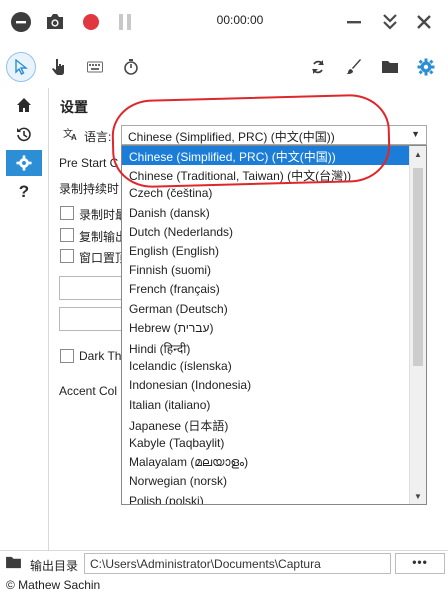 The width and height of the screenshot is (448, 602). I want to click on language-option: Dutch (Nederlands), so click(266, 232).